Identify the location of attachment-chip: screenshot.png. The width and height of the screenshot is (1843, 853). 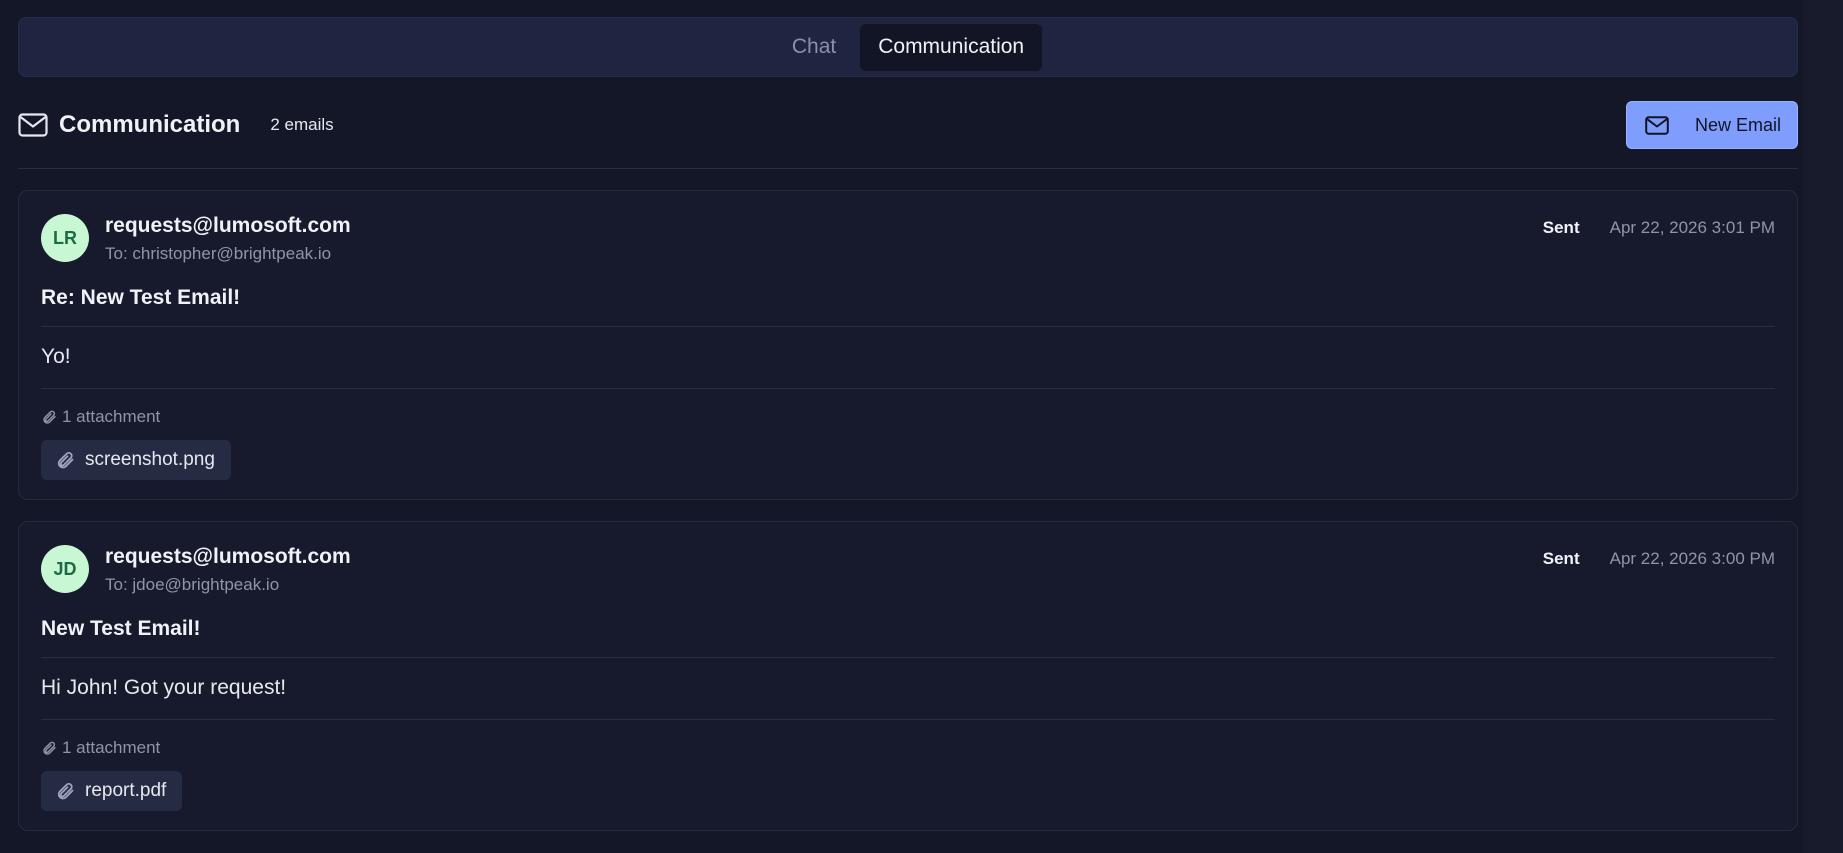
(136, 460).